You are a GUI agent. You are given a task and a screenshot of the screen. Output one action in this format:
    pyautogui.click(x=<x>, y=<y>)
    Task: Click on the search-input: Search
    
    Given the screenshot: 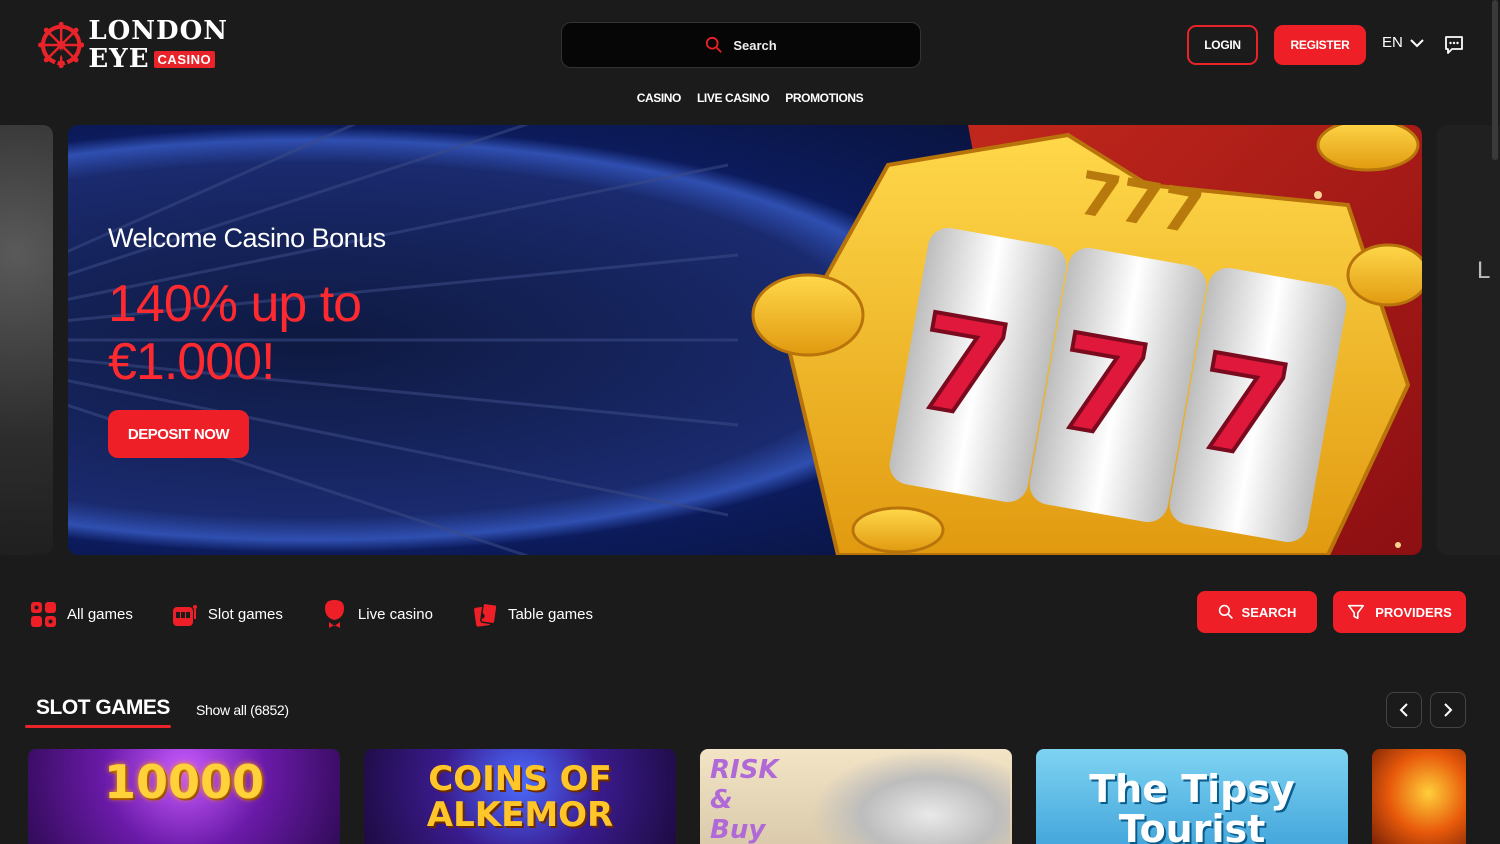 What is the action you would take?
    pyautogui.click(x=741, y=45)
    